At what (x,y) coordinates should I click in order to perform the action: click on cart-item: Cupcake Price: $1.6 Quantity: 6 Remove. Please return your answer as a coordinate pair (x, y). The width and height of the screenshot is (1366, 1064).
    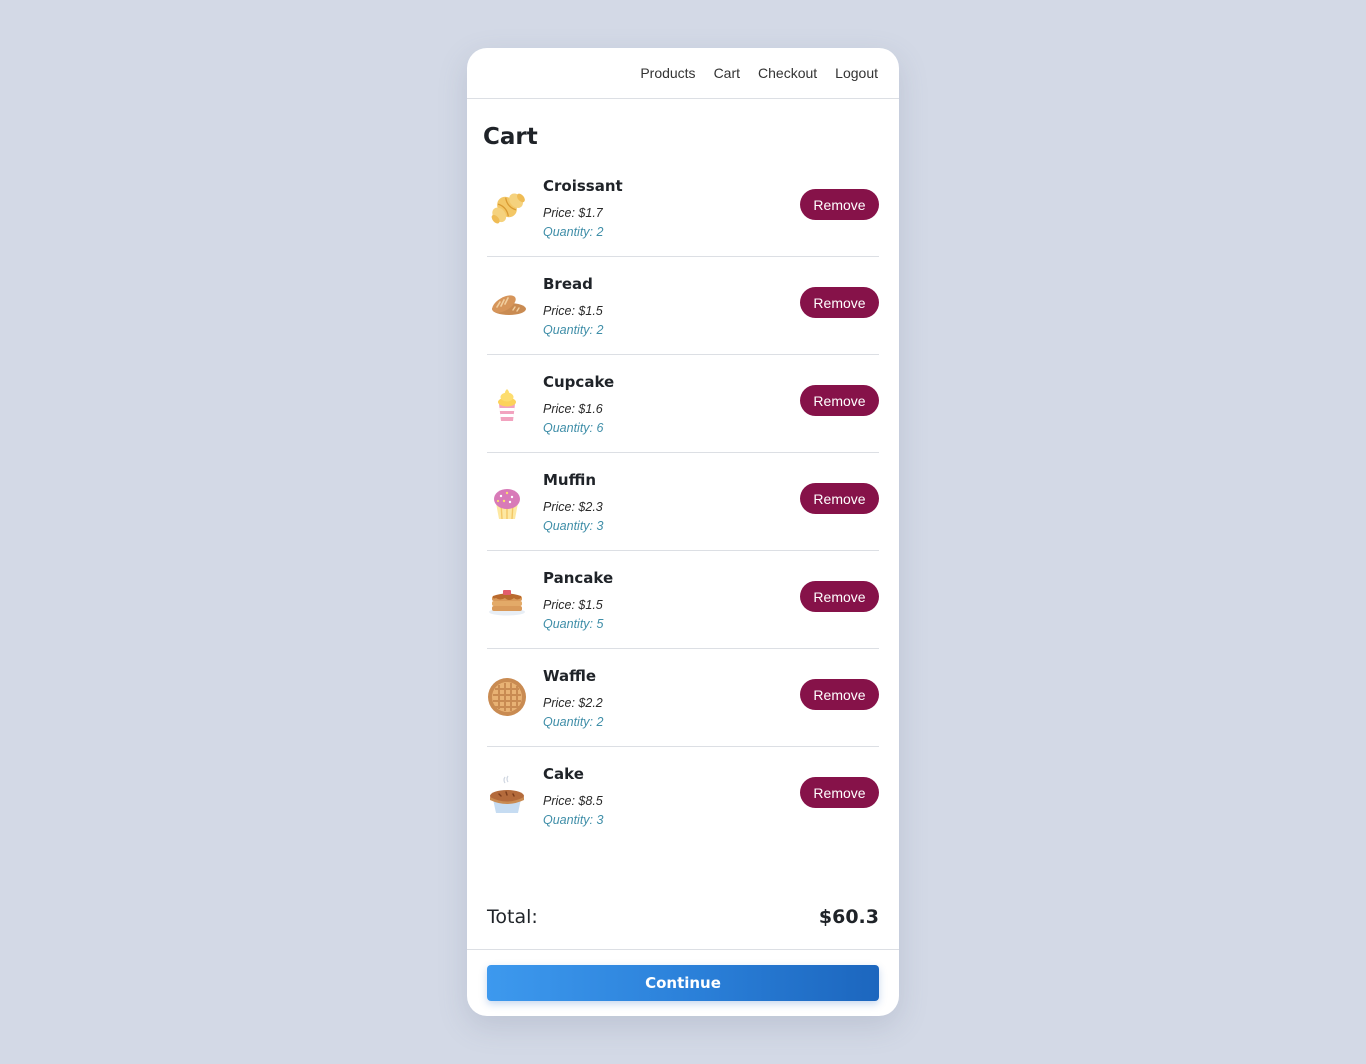
    Looking at the image, I should click on (683, 404).